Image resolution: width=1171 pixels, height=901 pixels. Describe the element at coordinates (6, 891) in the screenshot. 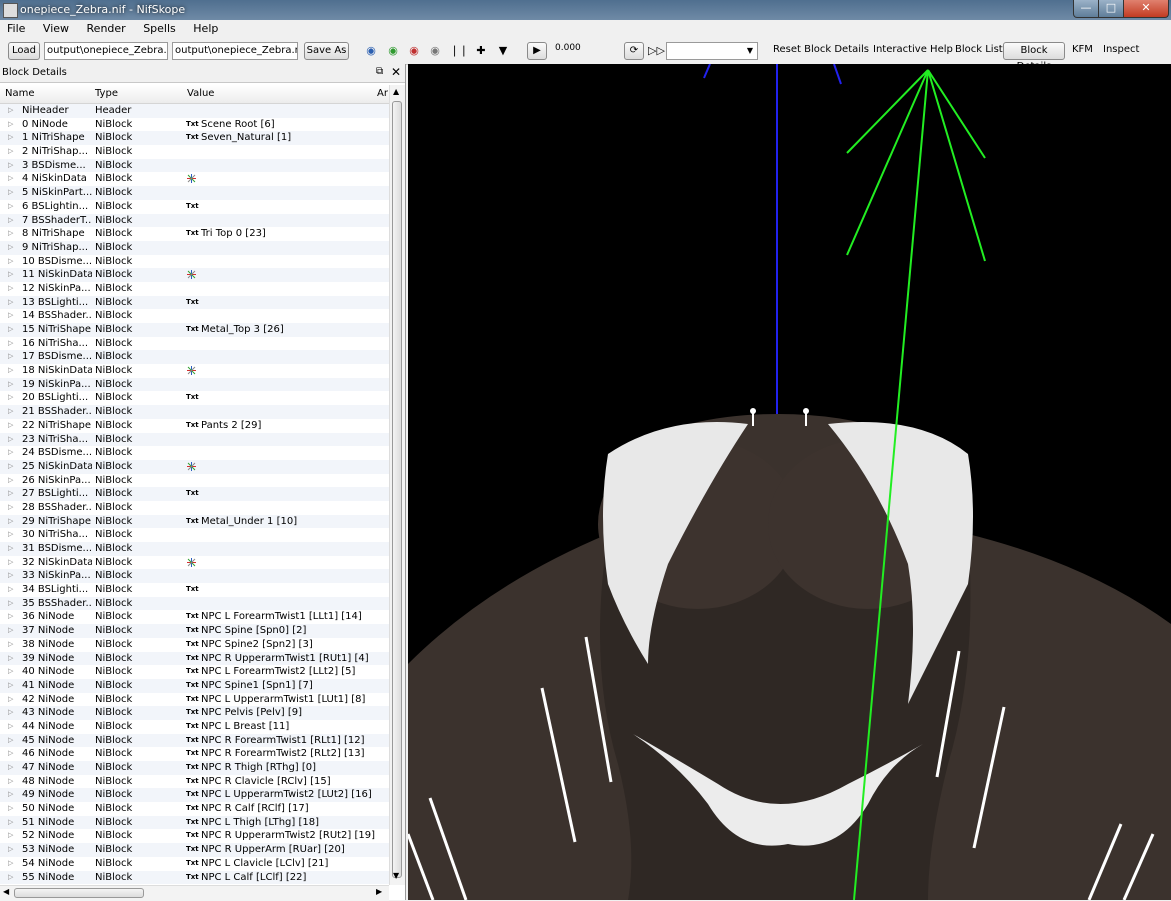

I see `scroll-left-icon: ◀` at that location.